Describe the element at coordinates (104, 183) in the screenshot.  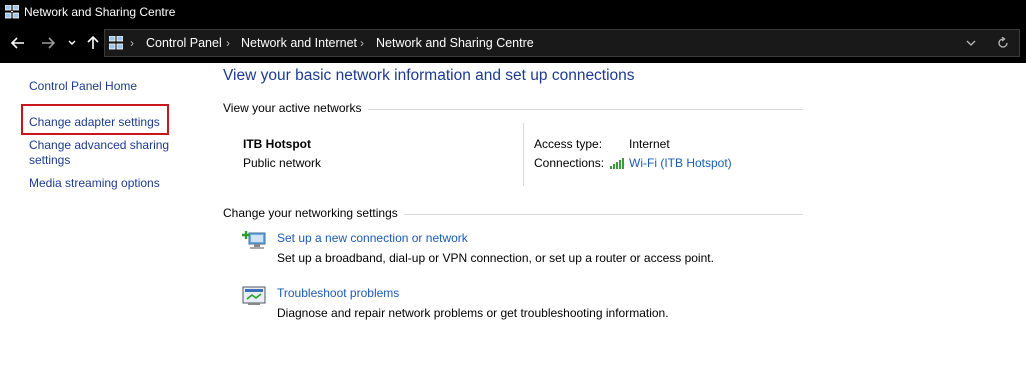
I see `sidebar-item-media-streaming-options: Media streaming options` at that location.